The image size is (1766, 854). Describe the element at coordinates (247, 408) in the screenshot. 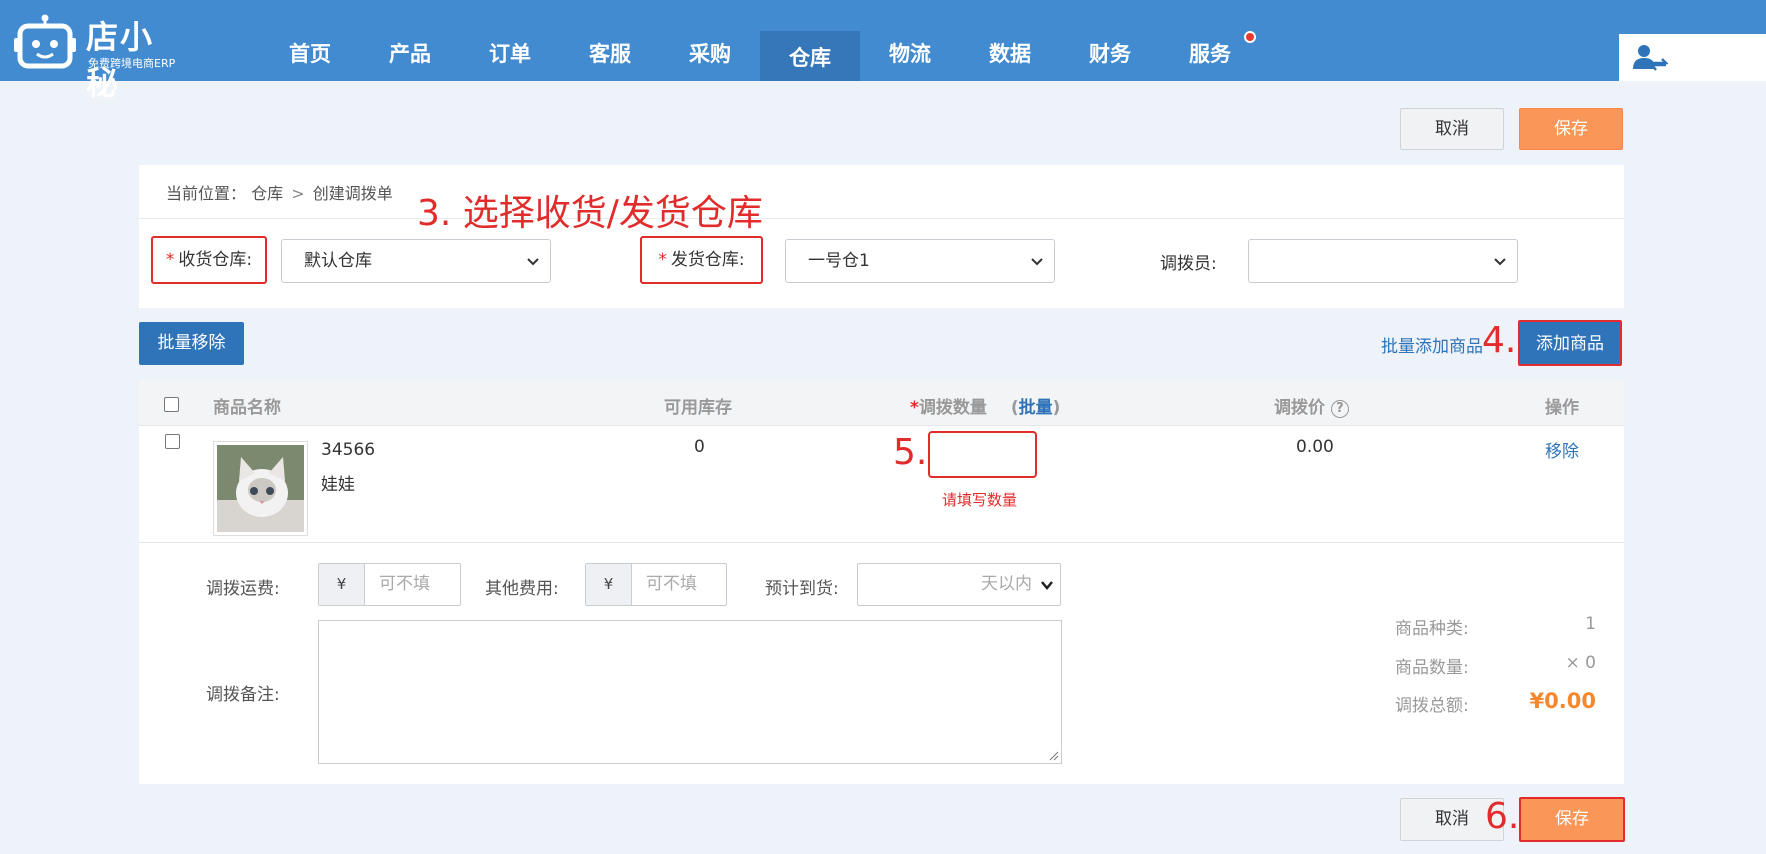

I see `col-header-name: 商品名称` at that location.